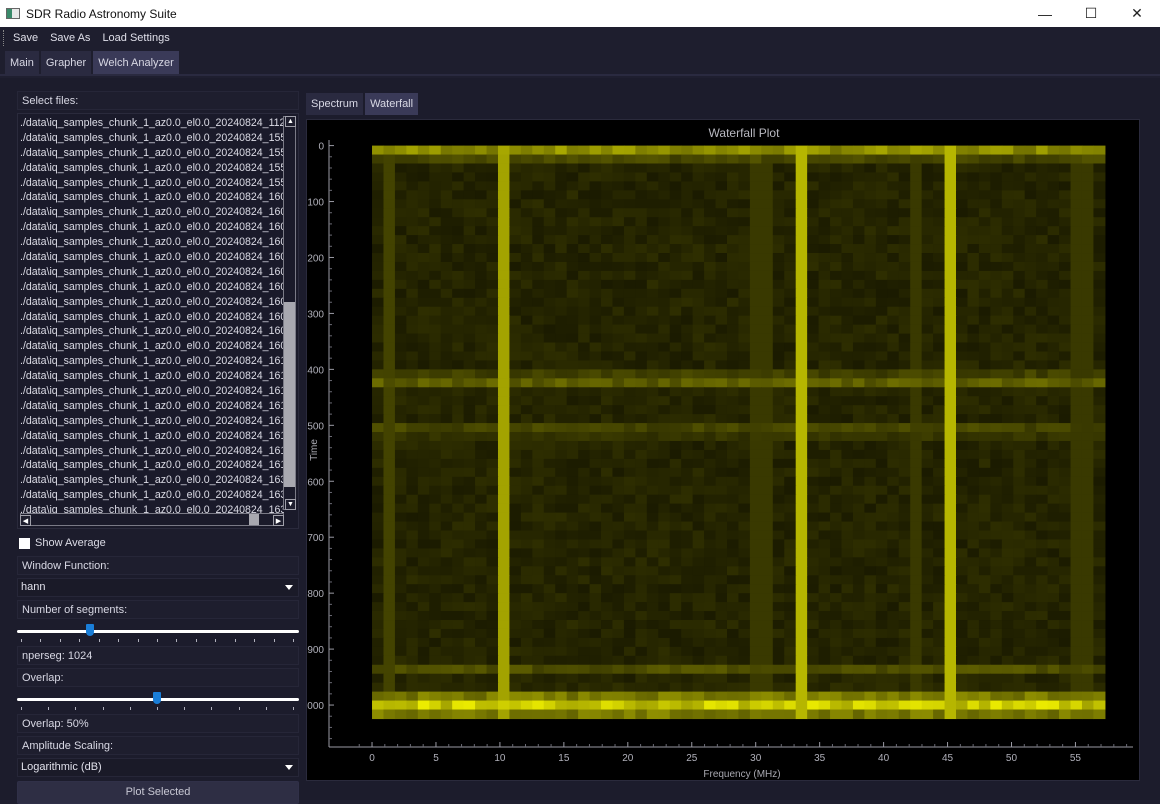 The width and height of the screenshot is (1160, 804). What do you see at coordinates (1045, 13) in the screenshot?
I see `minimize-button: —` at bounding box center [1045, 13].